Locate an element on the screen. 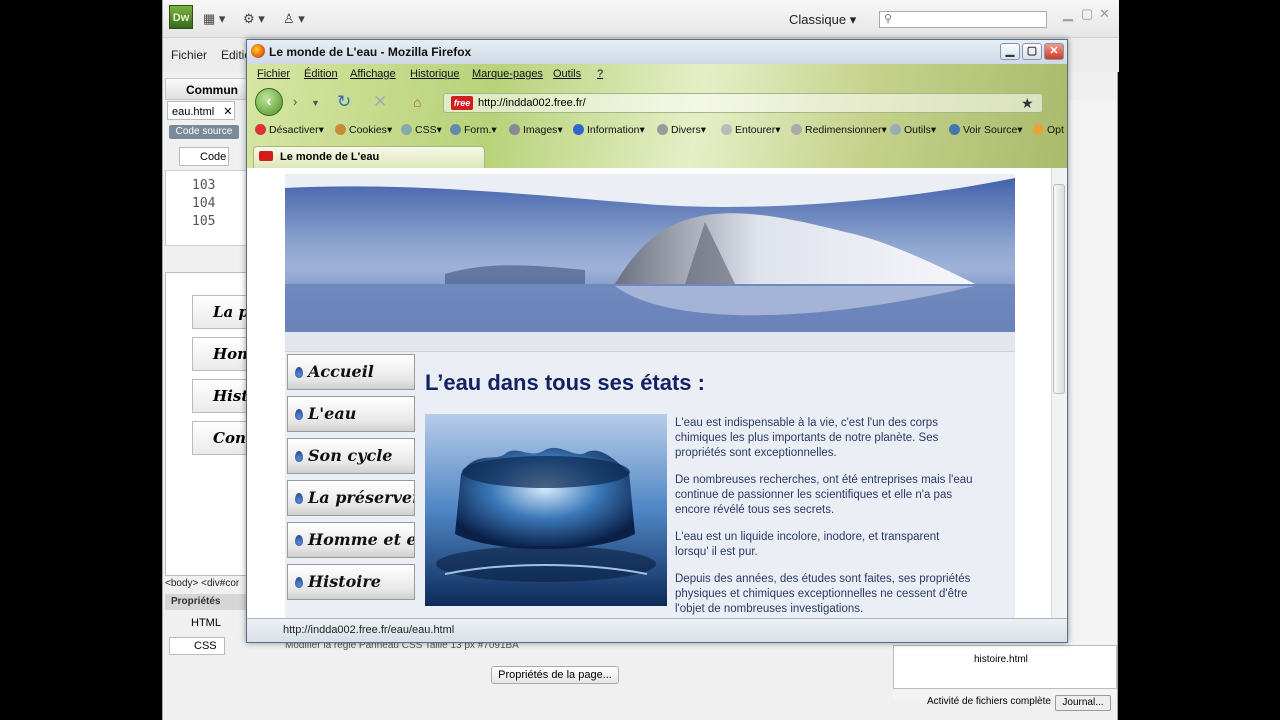 This screenshot has width=1280, height=720. code-gutter: 103 104 105 is located at coordinates (208, 208).